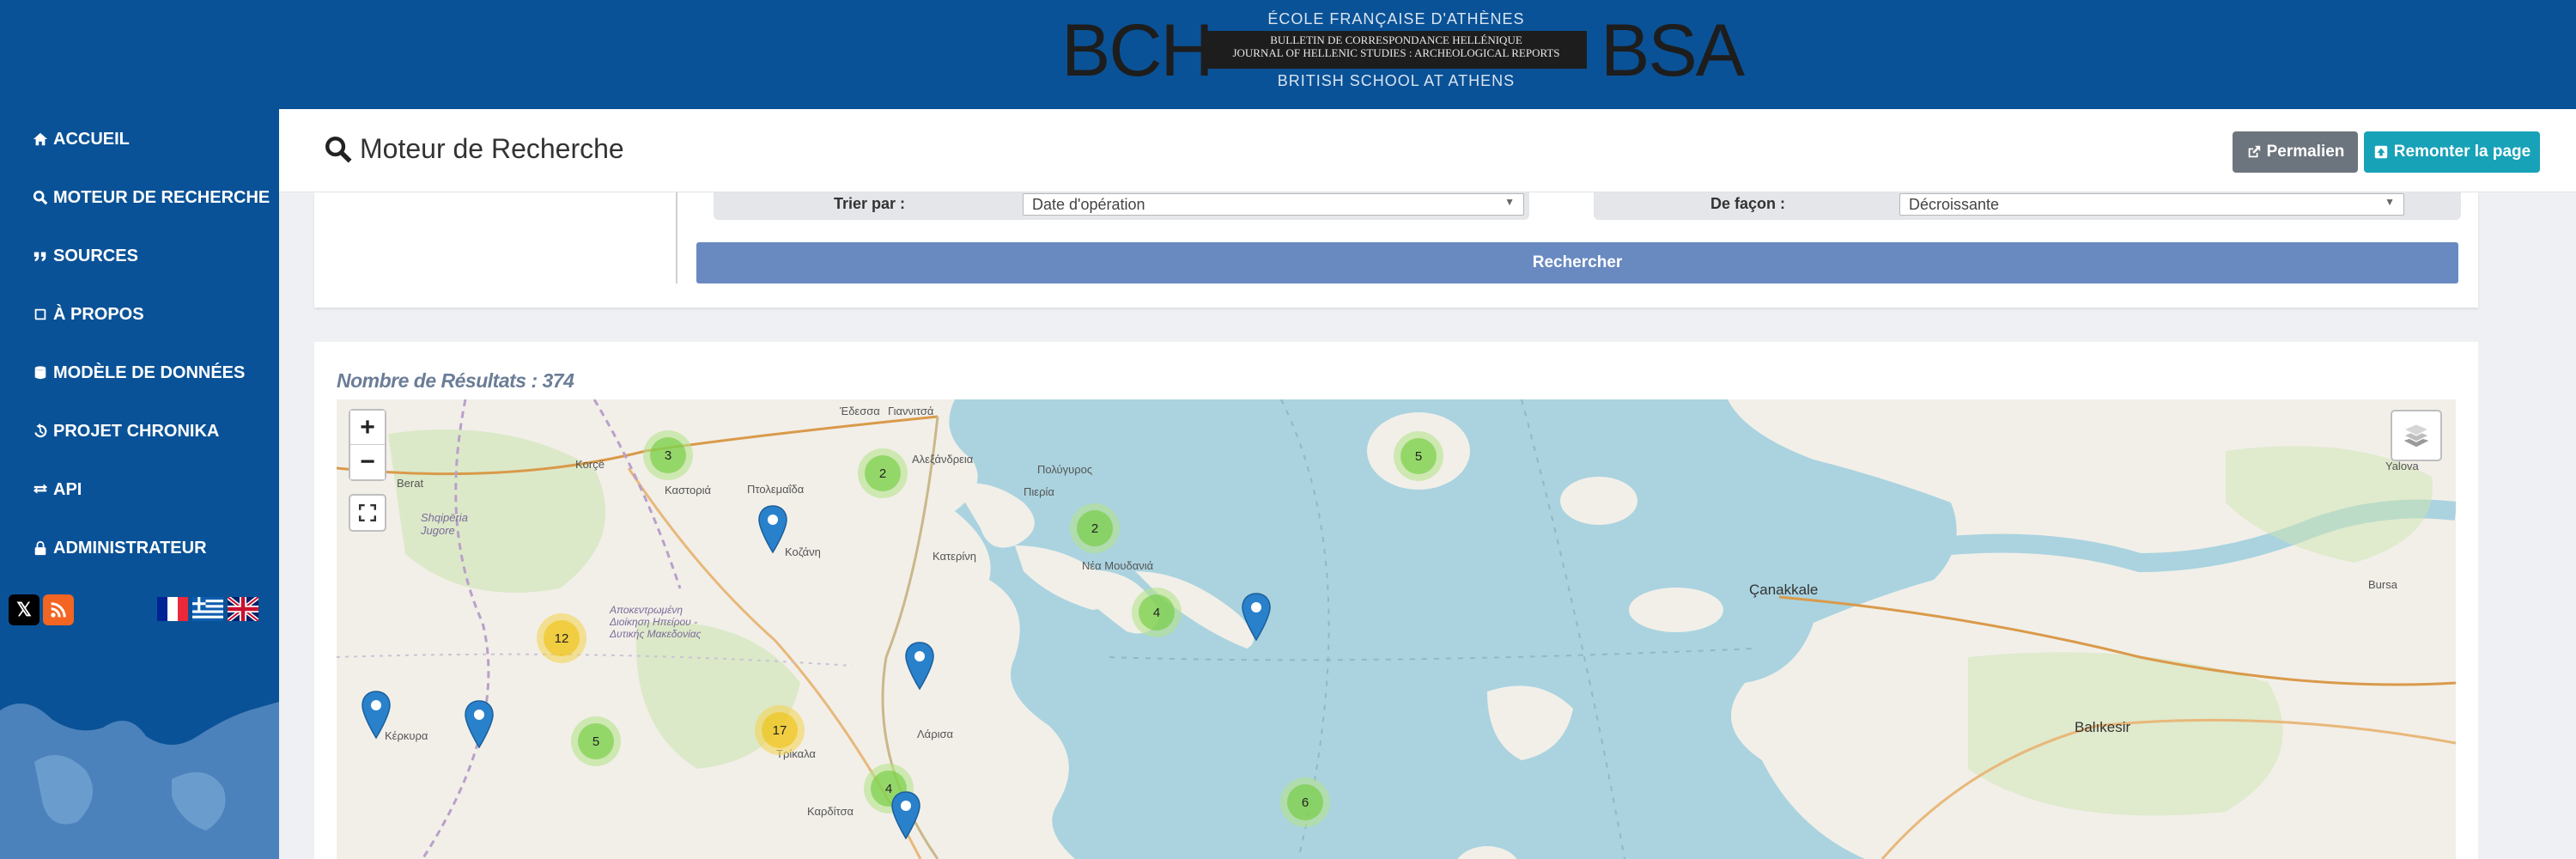 The height and width of the screenshot is (859, 2576). What do you see at coordinates (40, 431) in the screenshot?
I see `history-icon` at bounding box center [40, 431].